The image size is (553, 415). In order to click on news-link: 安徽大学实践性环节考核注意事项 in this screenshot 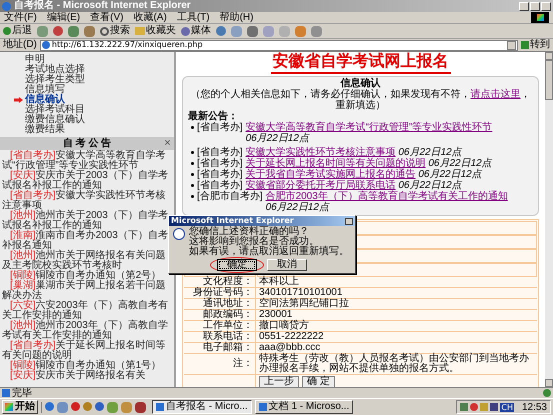, I will do `click(321, 152)`.